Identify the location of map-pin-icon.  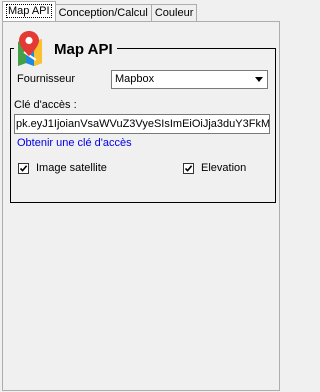
(30, 48).